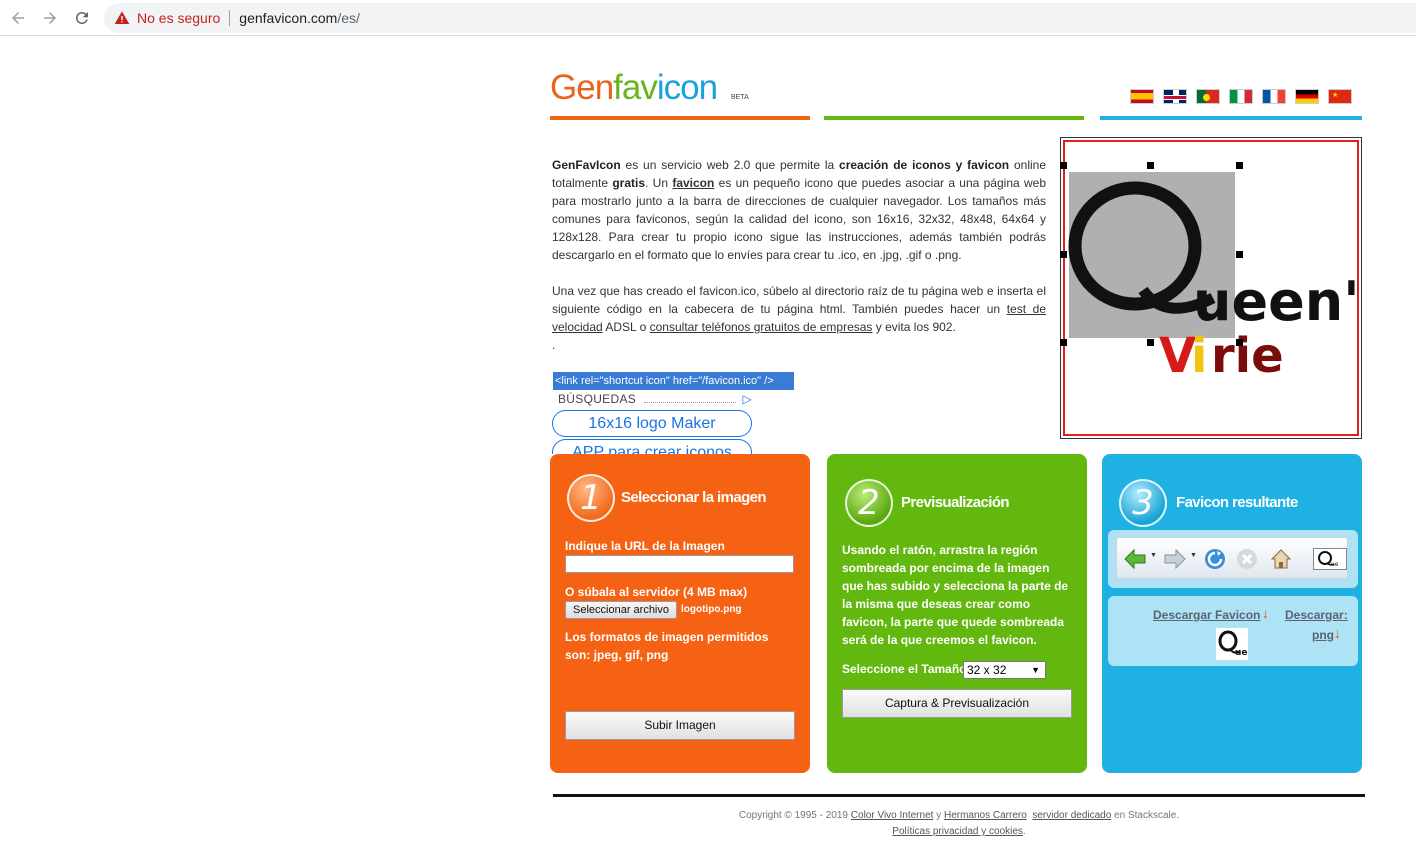  Describe the element at coordinates (892, 815) in the screenshot. I see `color-vivo-link: Color Vivo Internet` at that location.